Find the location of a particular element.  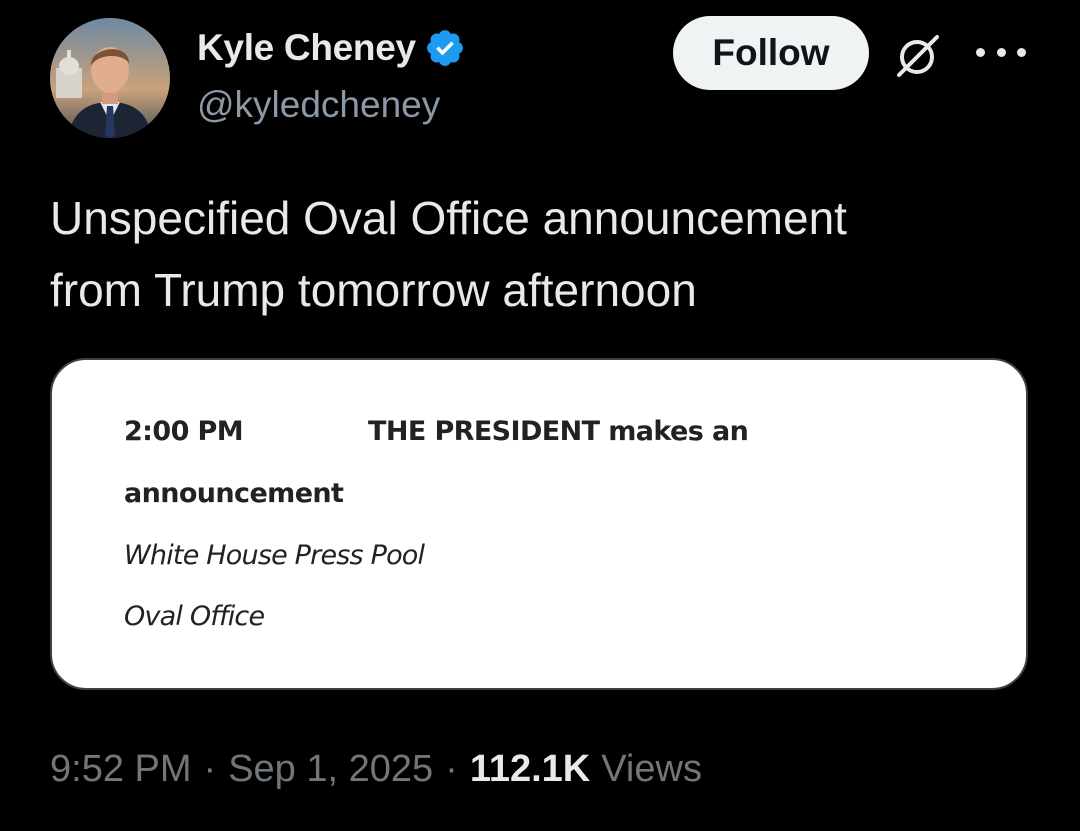

author-display-name: Kyle Cheney is located at coordinates (306, 48).